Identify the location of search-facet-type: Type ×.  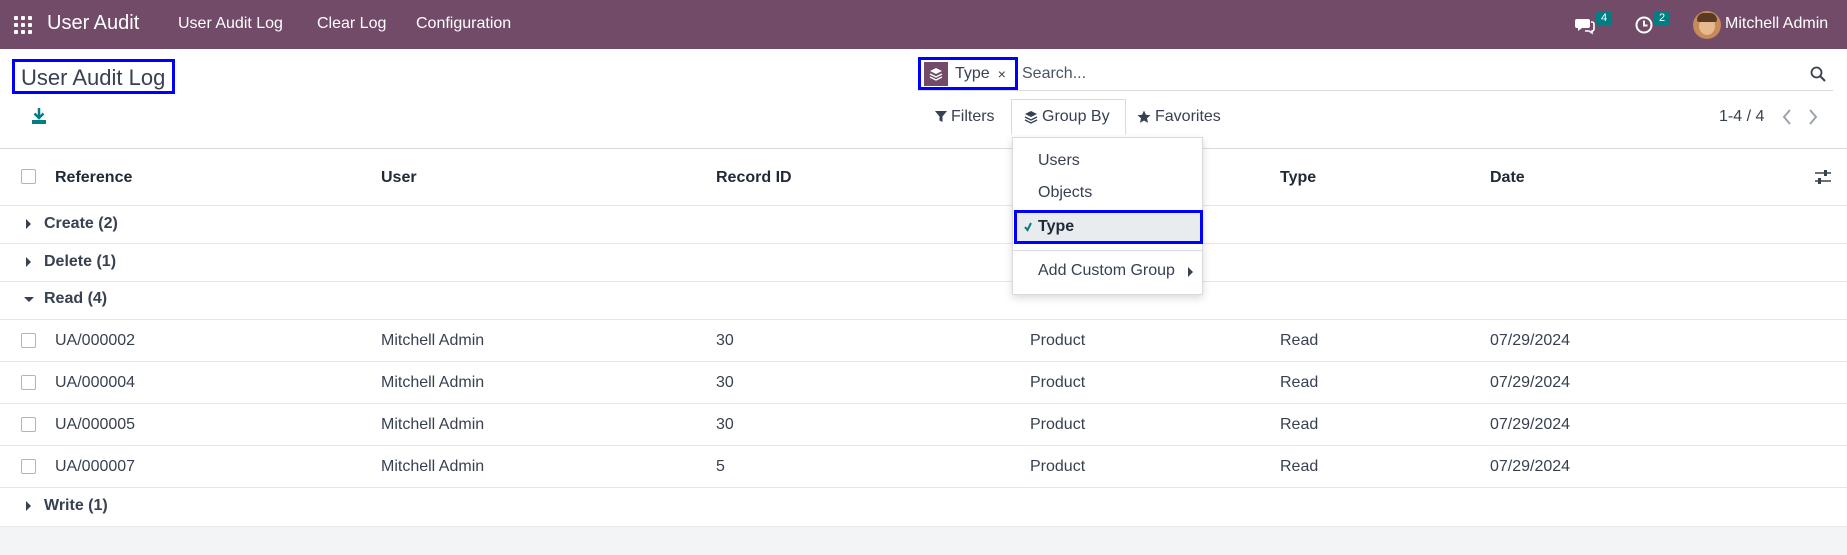
(968, 73).